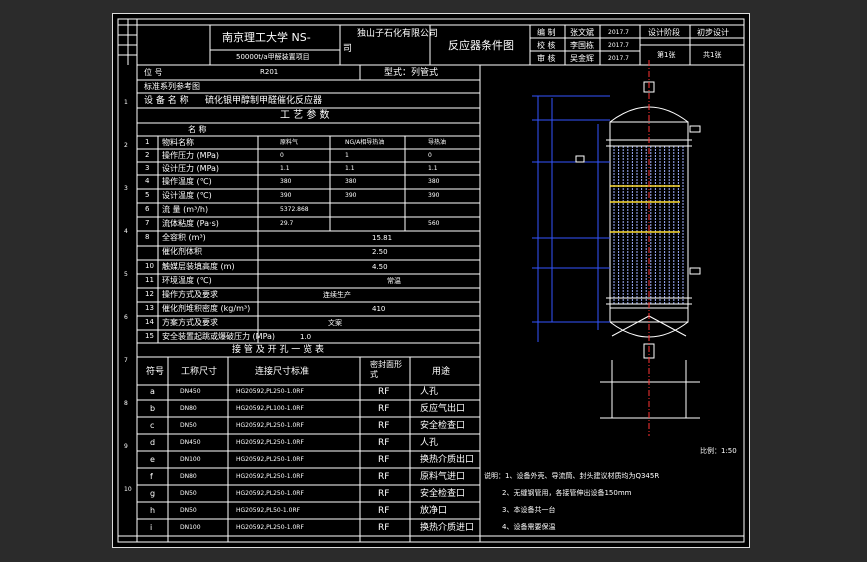 This screenshot has height=562, width=867. I want to click on row-marker-4: 4, so click(126, 231).